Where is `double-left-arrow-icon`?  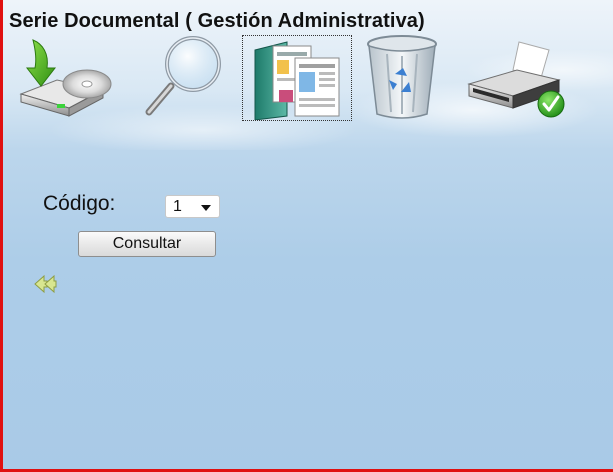
double-left-arrow-icon is located at coordinates (45, 284).